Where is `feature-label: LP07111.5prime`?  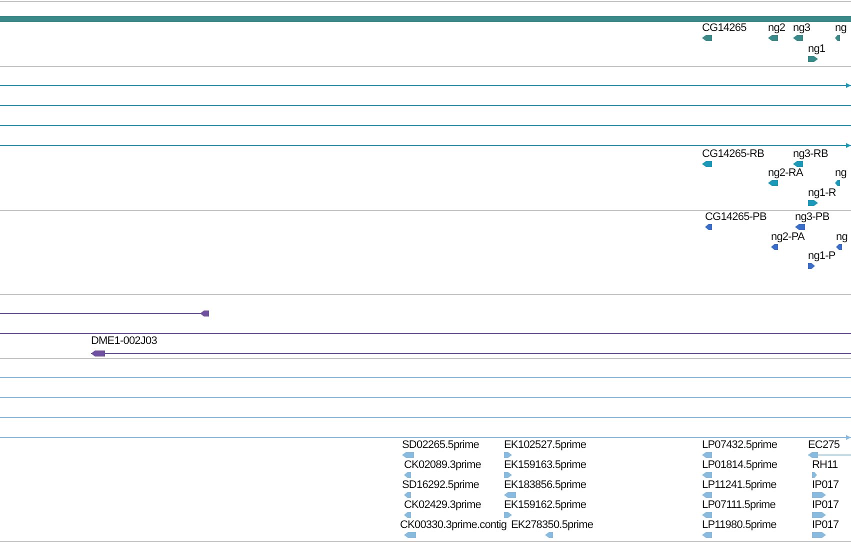 feature-label: LP07111.5prime is located at coordinates (739, 505).